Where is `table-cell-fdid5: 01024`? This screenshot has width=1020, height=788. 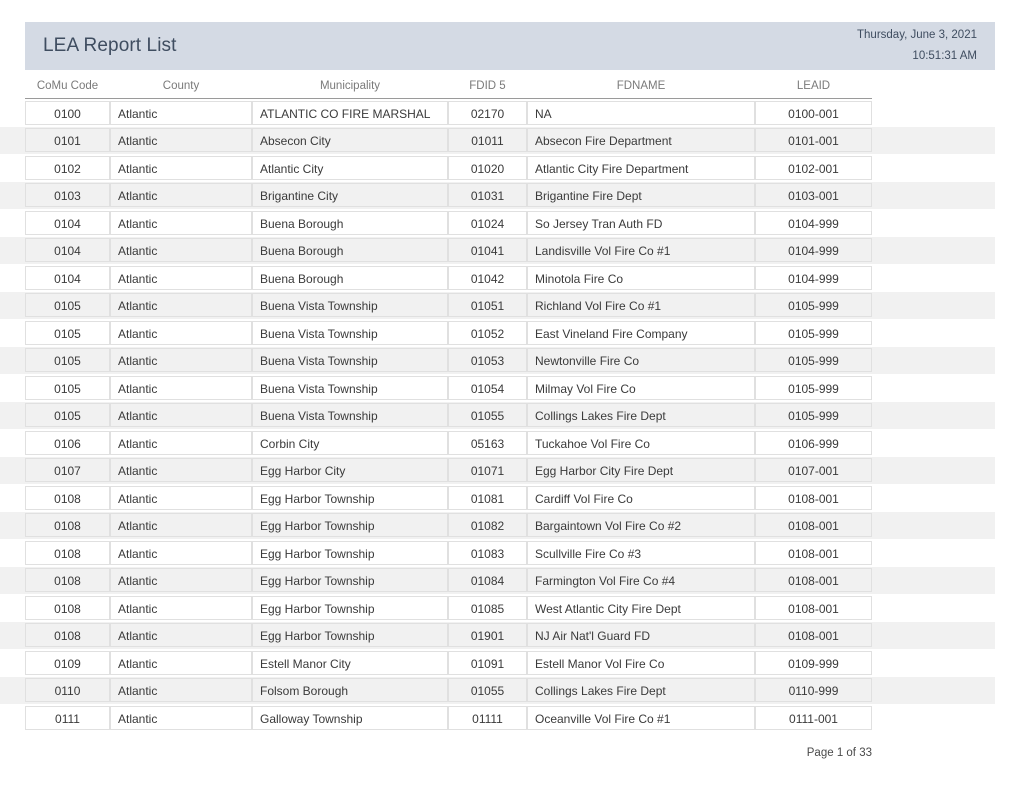
table-cell-fdid5: 01024 is located at coordinates (487, 222).